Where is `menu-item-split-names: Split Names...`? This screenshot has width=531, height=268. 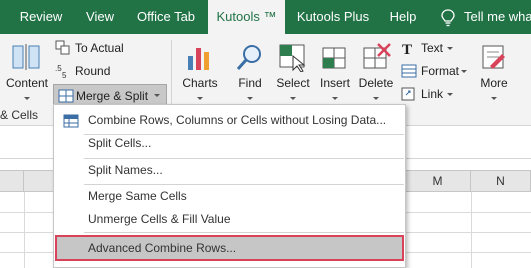 menu-item-split-names: Split Names... is located at coordinates (229, 170).